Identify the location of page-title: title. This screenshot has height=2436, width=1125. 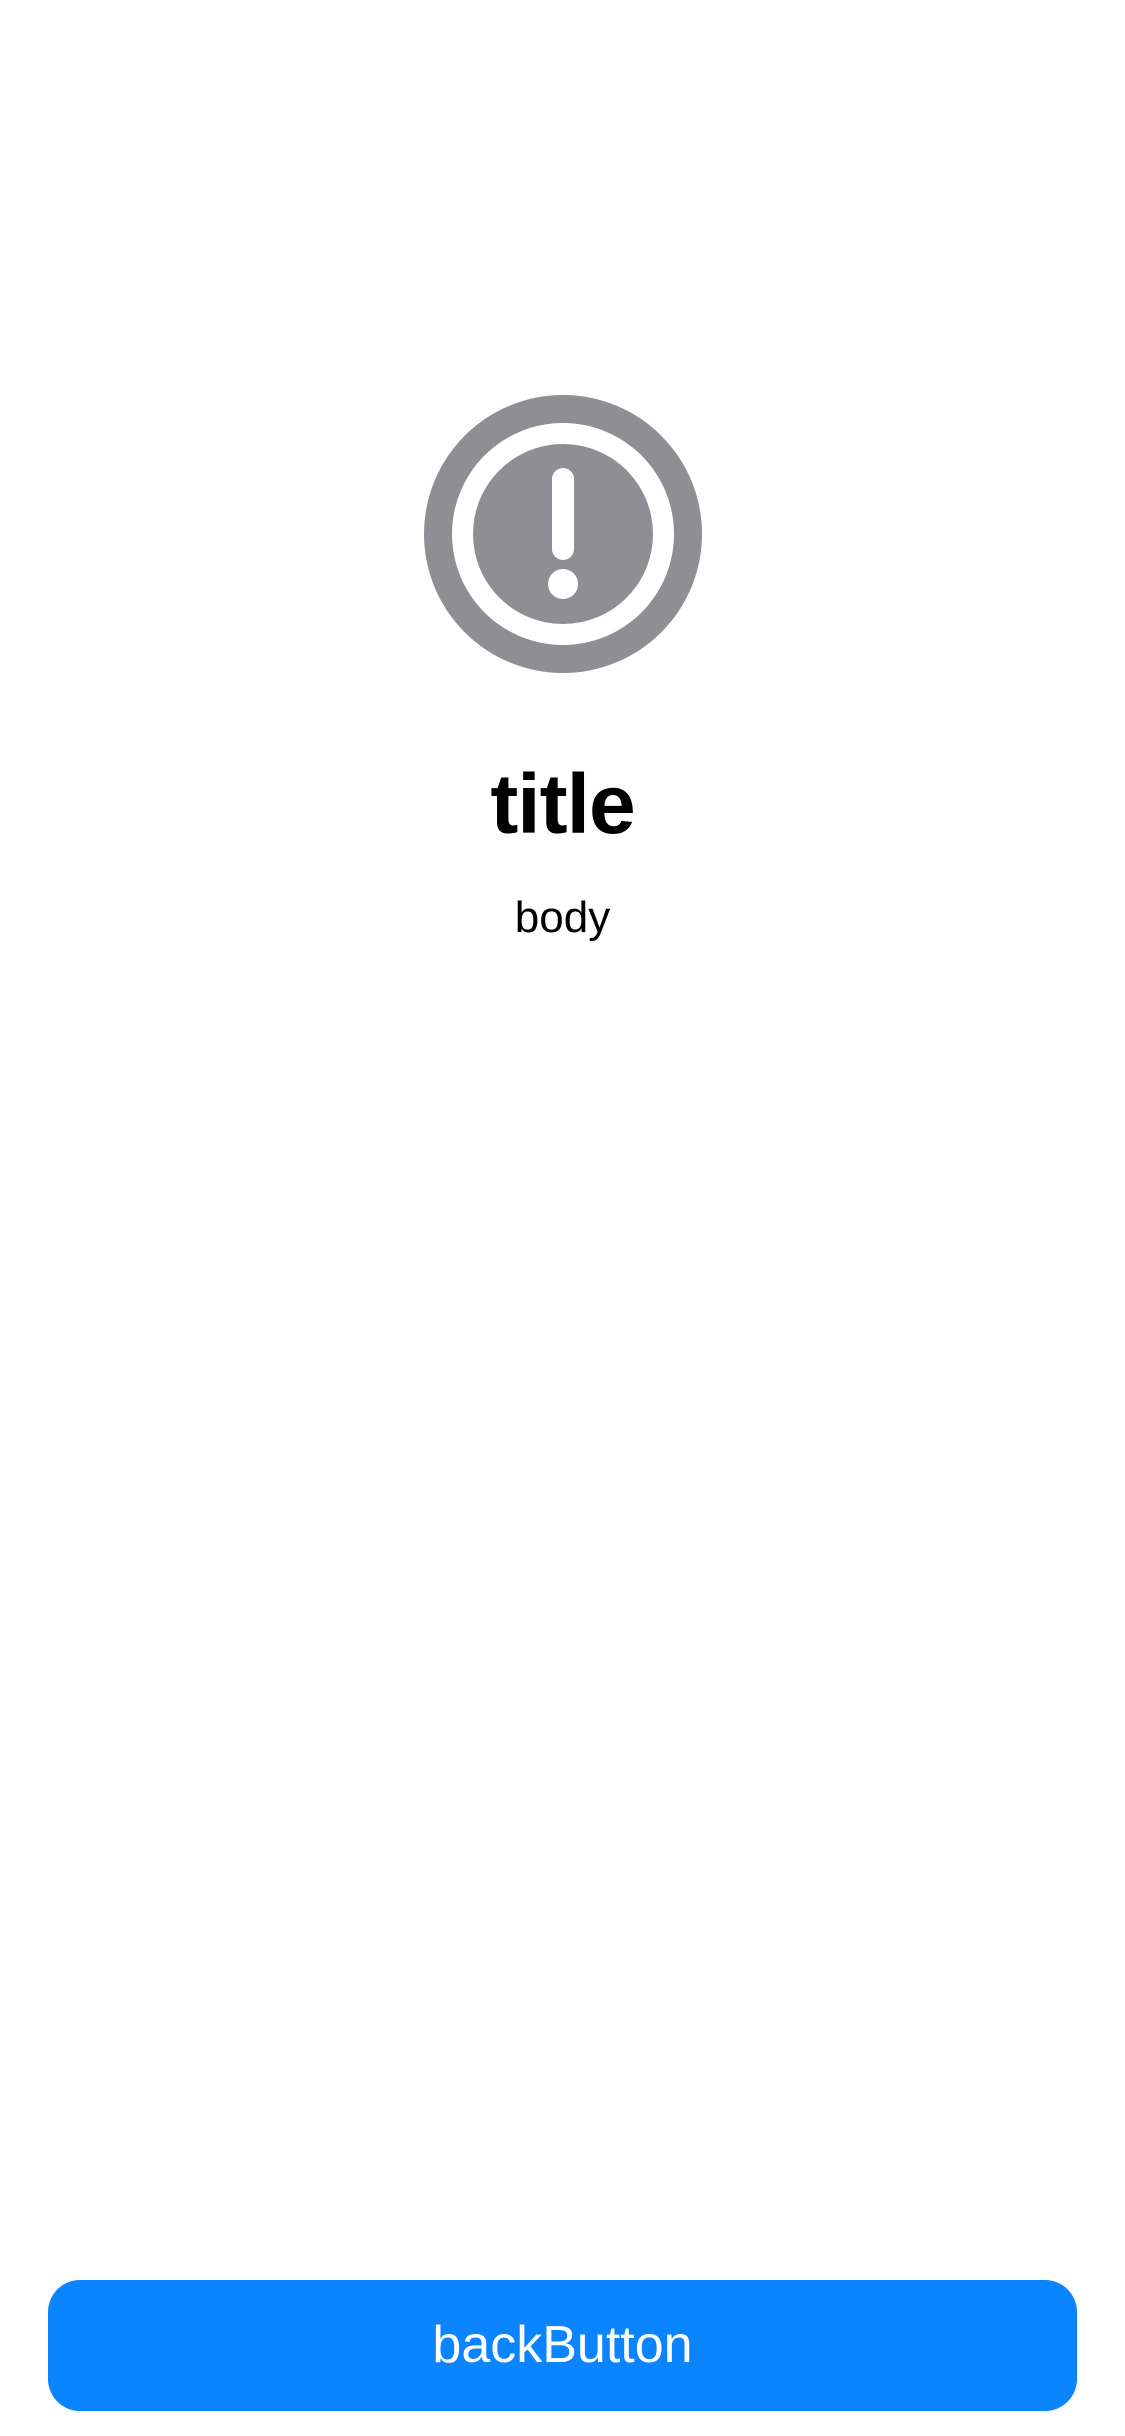
(562, 804).